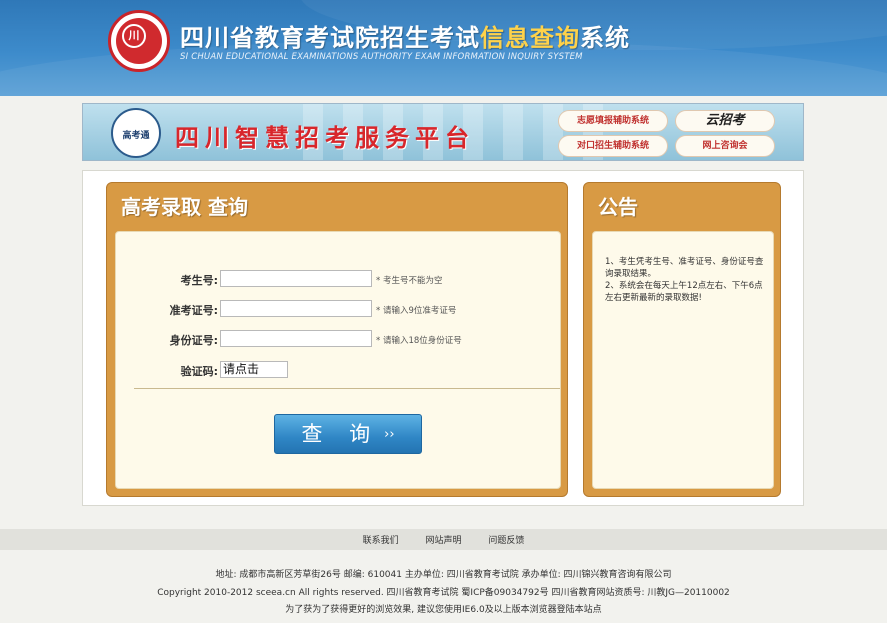  Describe the element at coordinates (325, 138) in the screenshot. I see `banner-title: 四川智慧招考服务平台` at that location.